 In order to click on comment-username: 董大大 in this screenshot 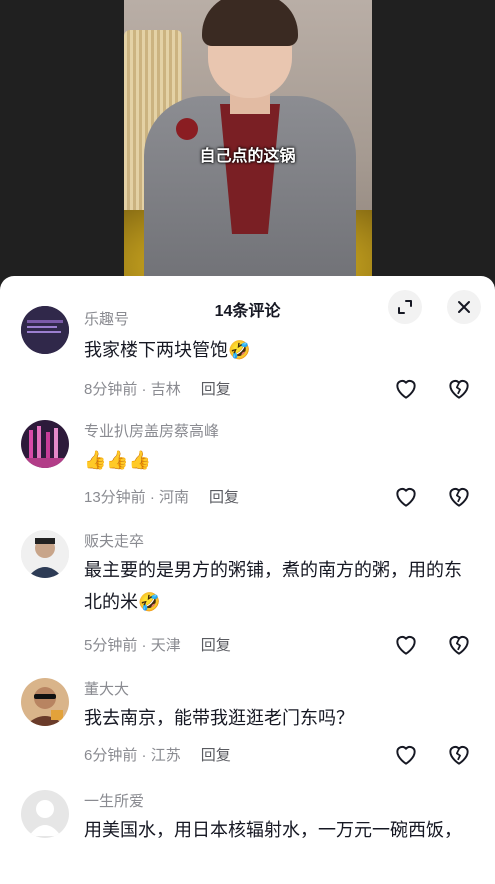, I will do `click(106, 688)`.